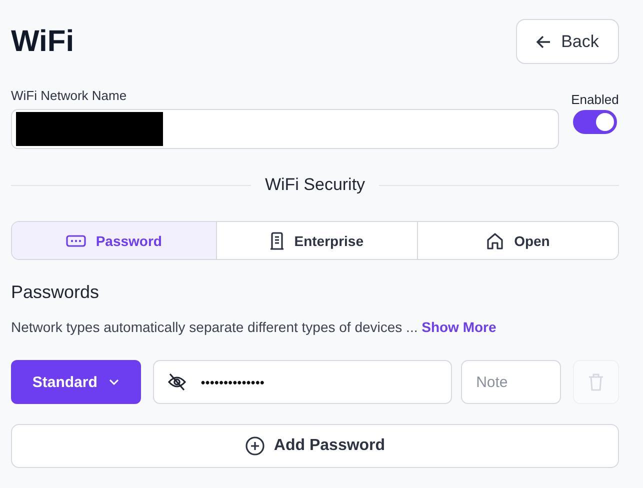 The height and width of the screenshot is (488, 643). Describe the element at coordinates (285, 129) in the screenshot. I see `network-name-field` at that location.